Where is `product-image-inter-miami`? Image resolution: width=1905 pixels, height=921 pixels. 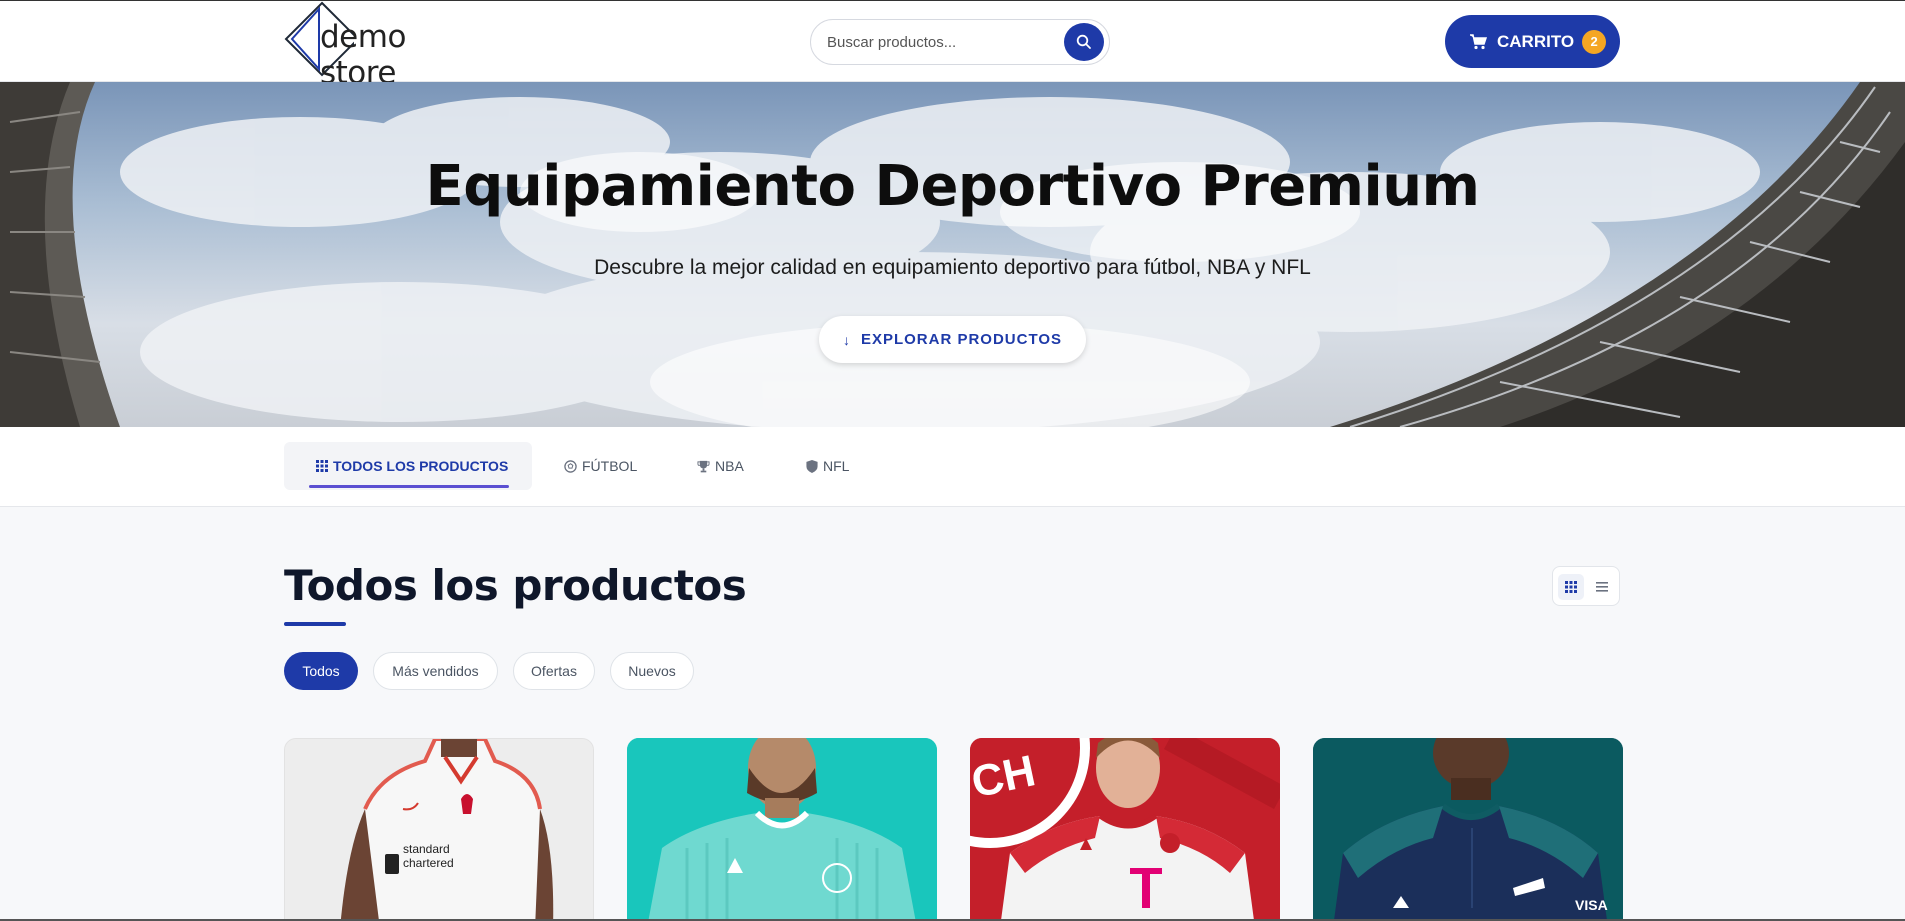
product-image-inter-miami is located at coordinates (782, 829).